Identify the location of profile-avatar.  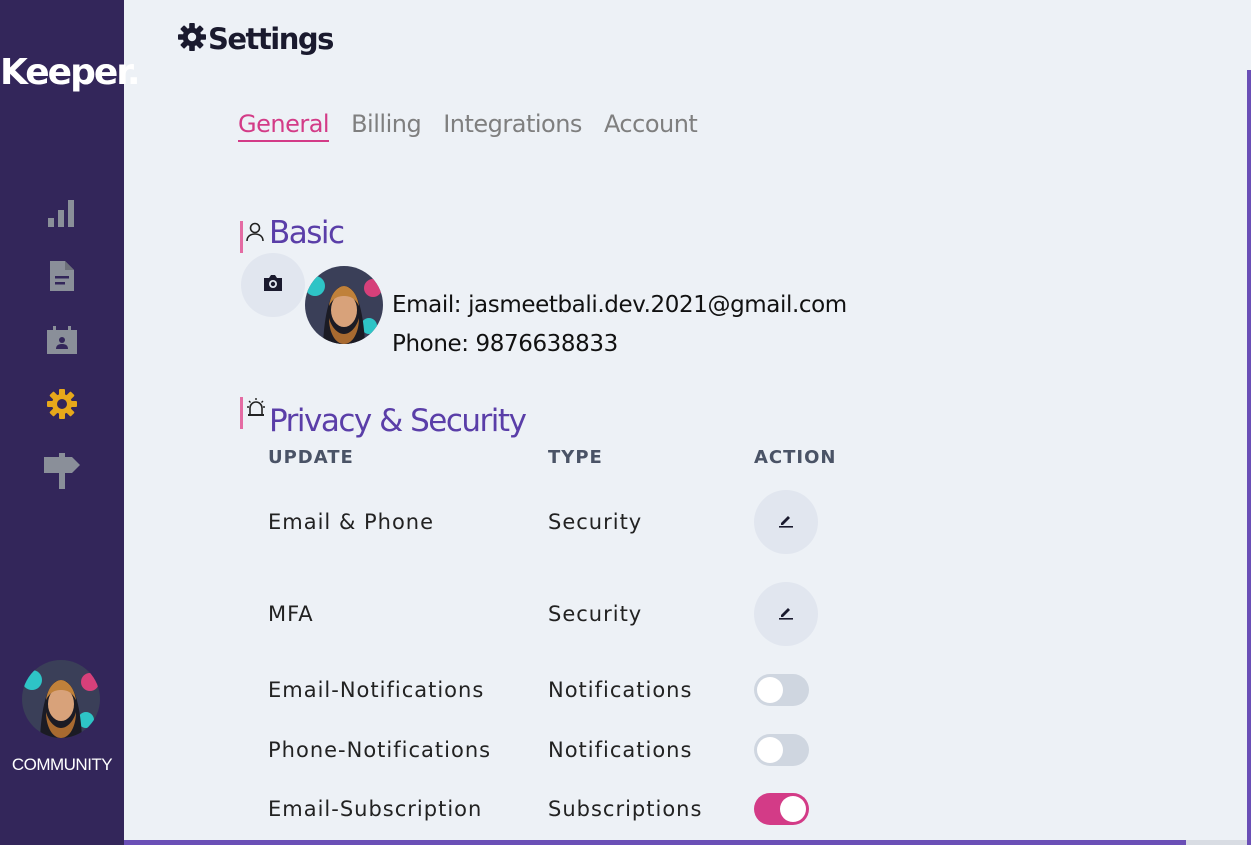
(344, 305).